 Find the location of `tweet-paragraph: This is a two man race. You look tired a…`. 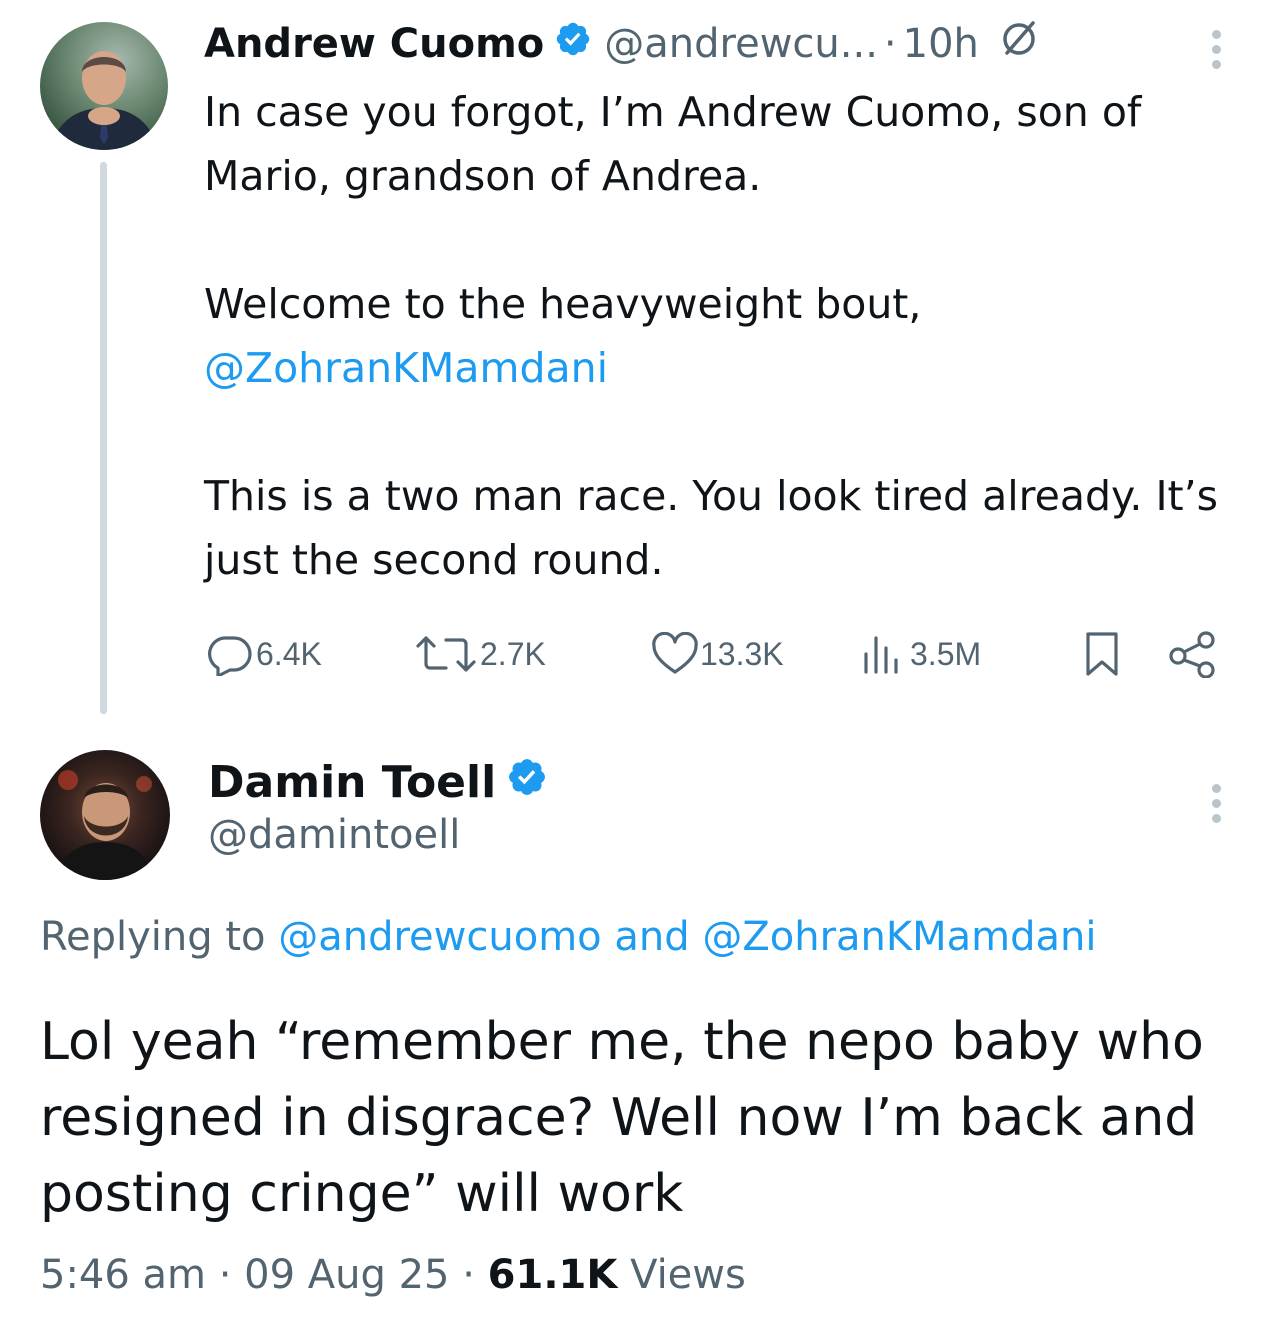

tweet-paragraph: This is a two man race. You look tired a… is located at coordinates (711, 528).